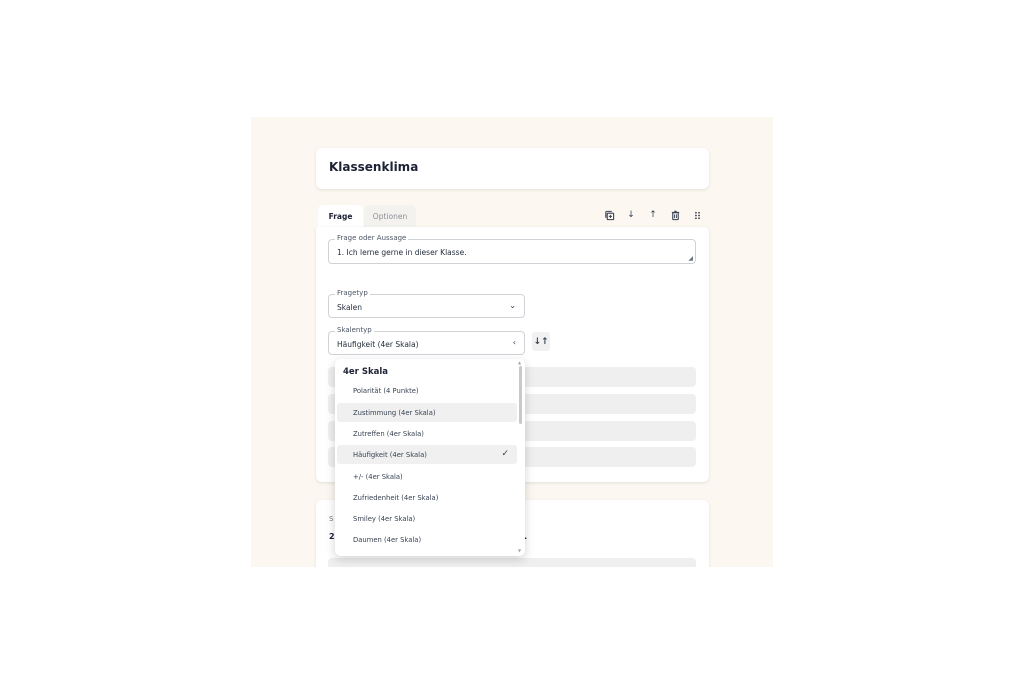  Describe the element at coordinates (427, 412) in the screenshot. I see `dropdown-option: Zustimmung (4er Skala)` at that location.